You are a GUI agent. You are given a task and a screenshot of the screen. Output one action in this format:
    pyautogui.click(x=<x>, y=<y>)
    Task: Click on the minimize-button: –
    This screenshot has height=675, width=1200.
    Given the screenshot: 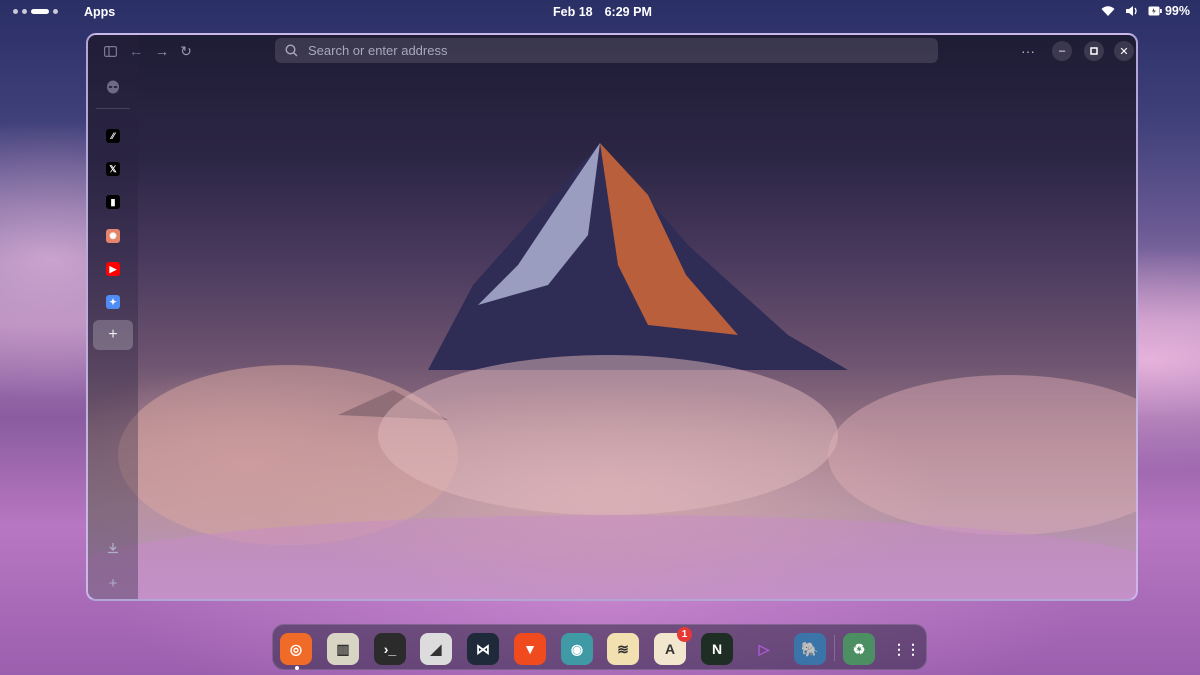 What is the action you would take?
    pyautogui.click(x=1062, y=51)
    